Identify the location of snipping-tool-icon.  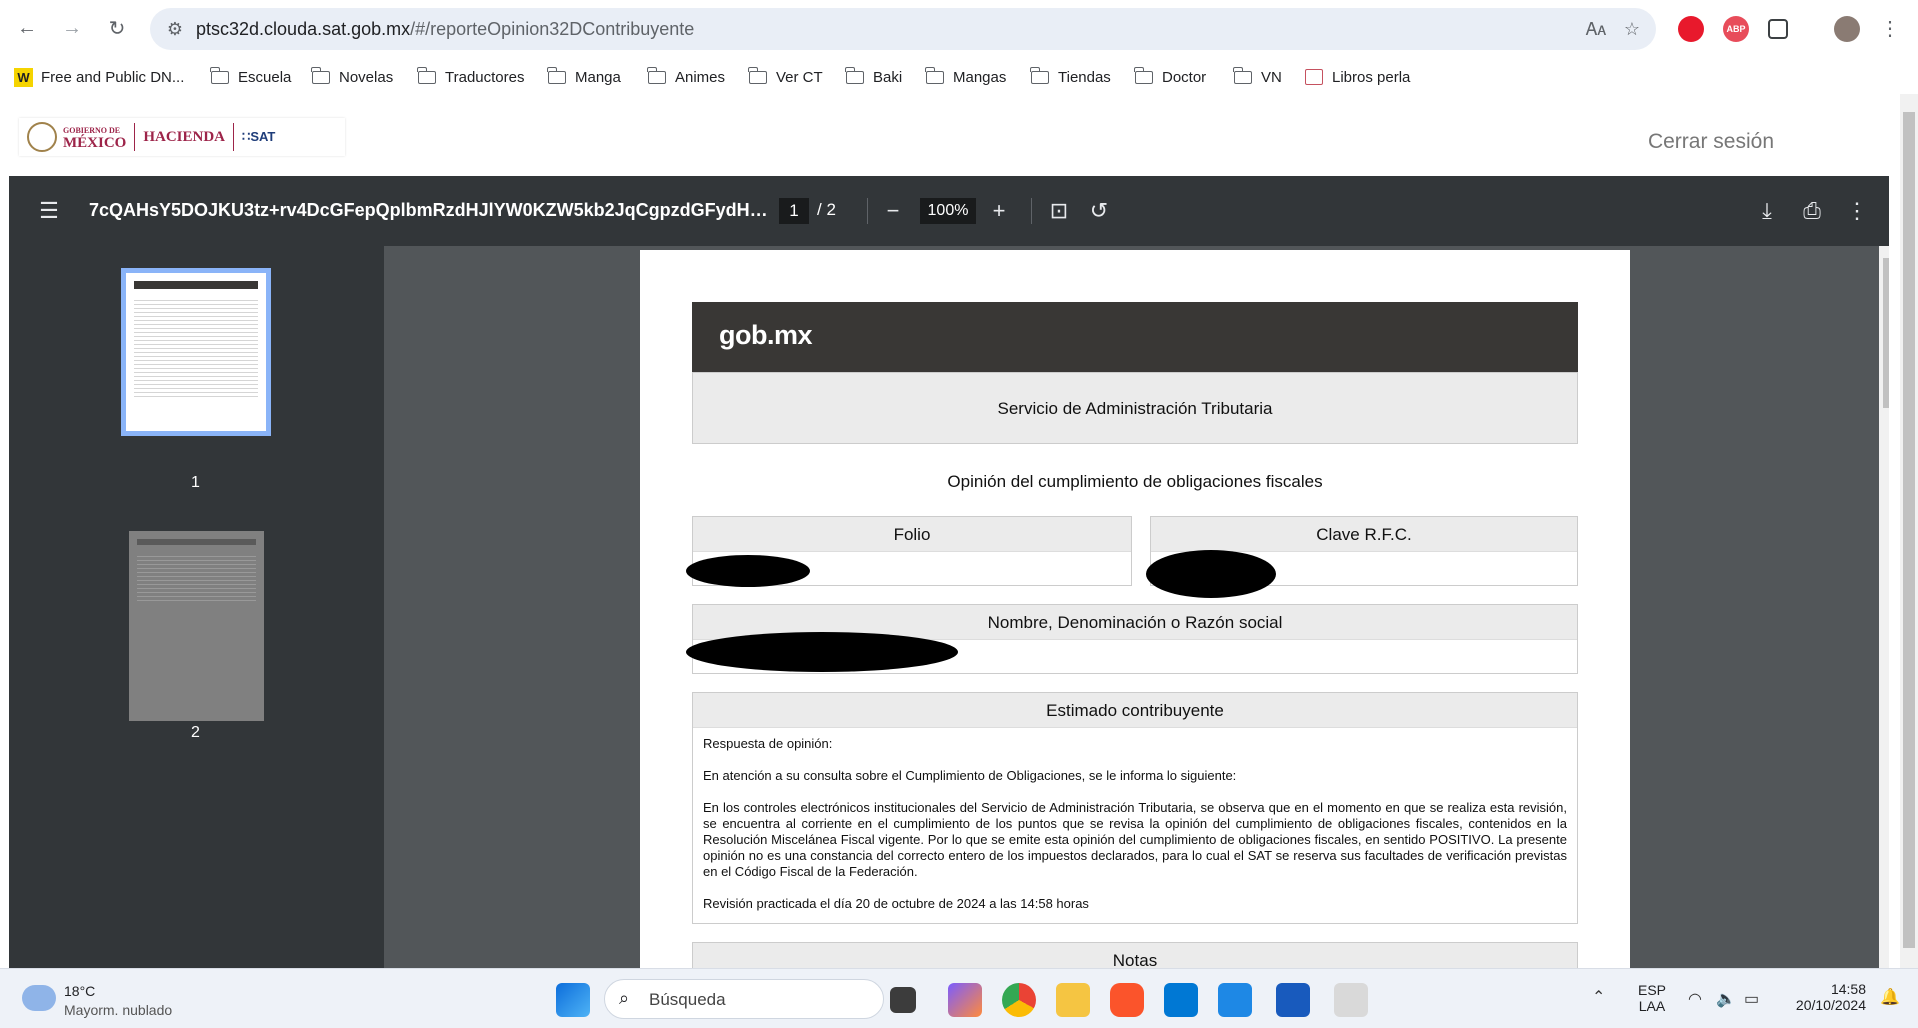
(1351, 1000).